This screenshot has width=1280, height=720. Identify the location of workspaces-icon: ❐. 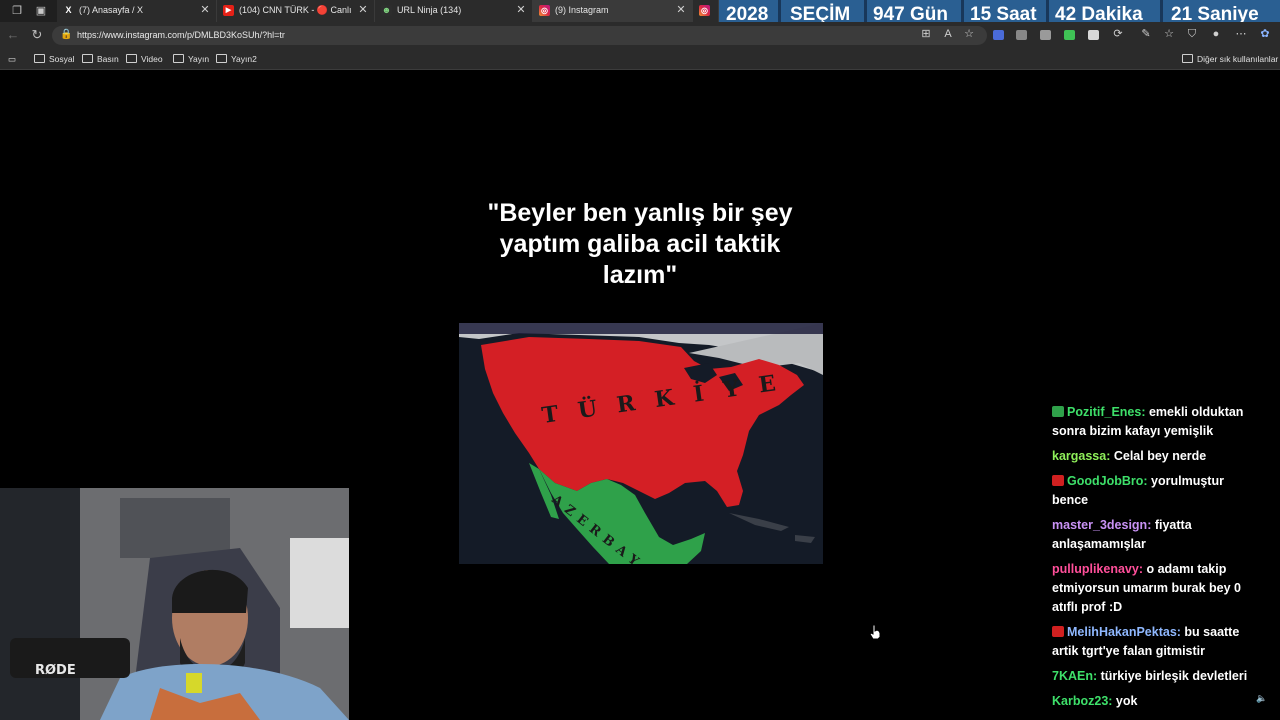
(17, 11).